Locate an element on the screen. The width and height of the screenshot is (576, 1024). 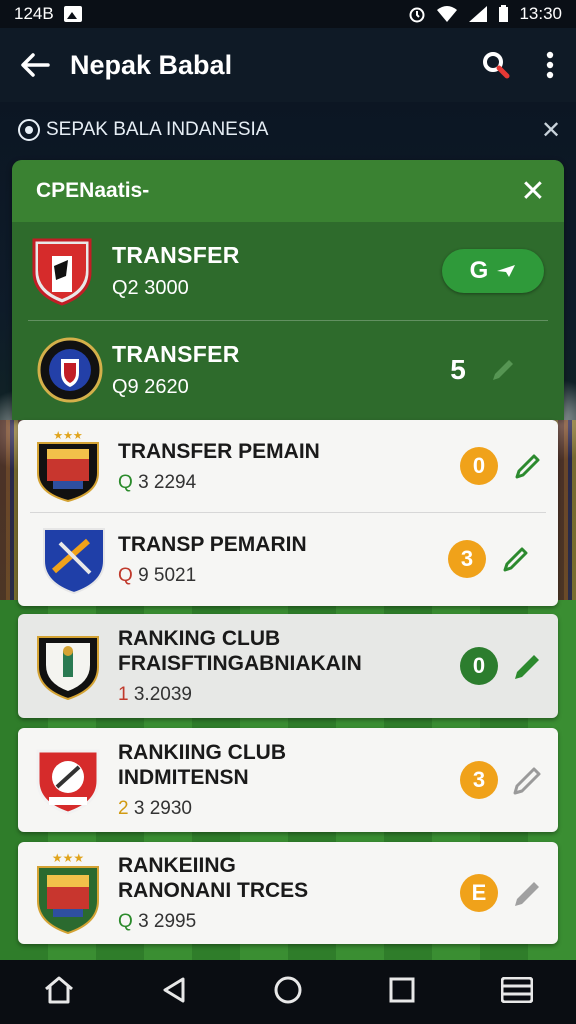
gallery-notification-icon is located at coordinates (72, 14).